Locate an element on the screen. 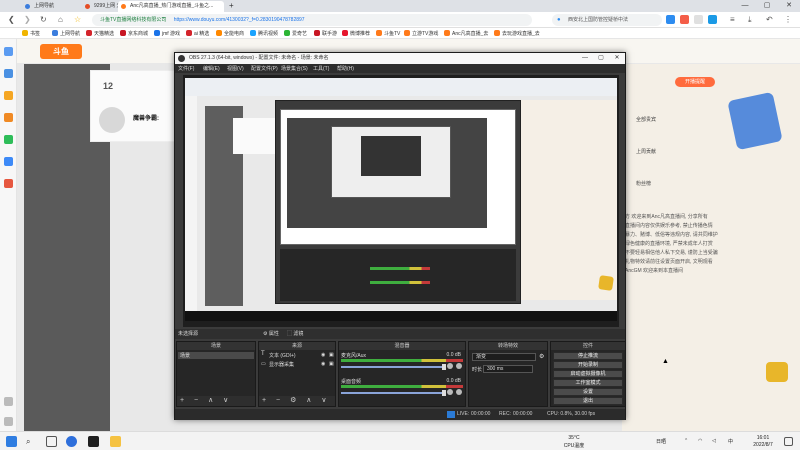 Image resolution: width=800 pixels, height=450 pixels. floating-game-icon is located at coordinates (777, 372).